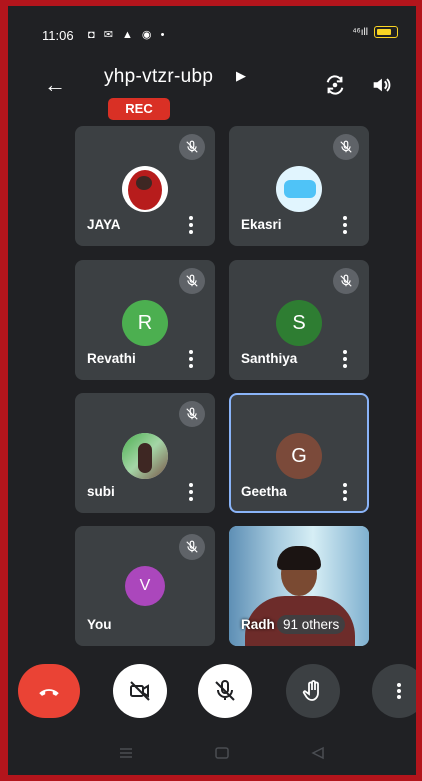 The width and height of the screenshot is (422, 781). What do you see at coordinates (310, 690) in the screenshot?
I see `hand-icon` at bounding box center [310, 690].